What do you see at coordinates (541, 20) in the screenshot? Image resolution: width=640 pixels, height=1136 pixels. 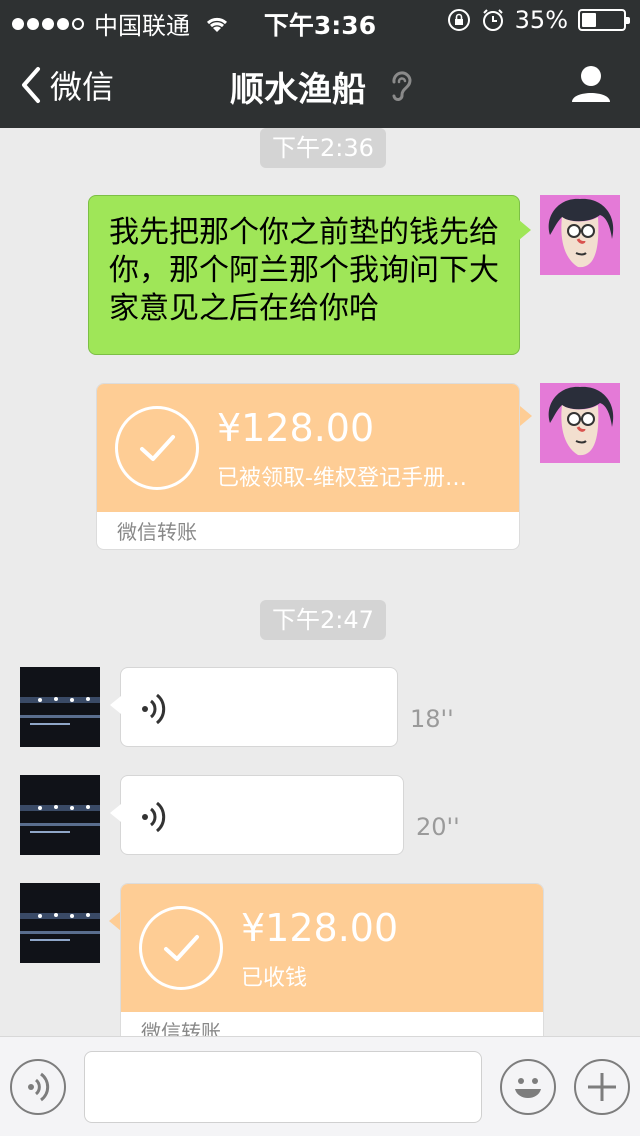 I see `battery-percent: 35%` at bounding box center [541, 20].